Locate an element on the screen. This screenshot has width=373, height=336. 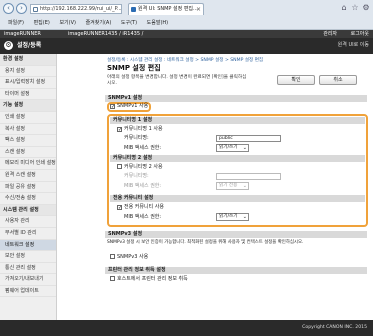
menu-tools: 도구(T) is located at coordinates (129, 23).